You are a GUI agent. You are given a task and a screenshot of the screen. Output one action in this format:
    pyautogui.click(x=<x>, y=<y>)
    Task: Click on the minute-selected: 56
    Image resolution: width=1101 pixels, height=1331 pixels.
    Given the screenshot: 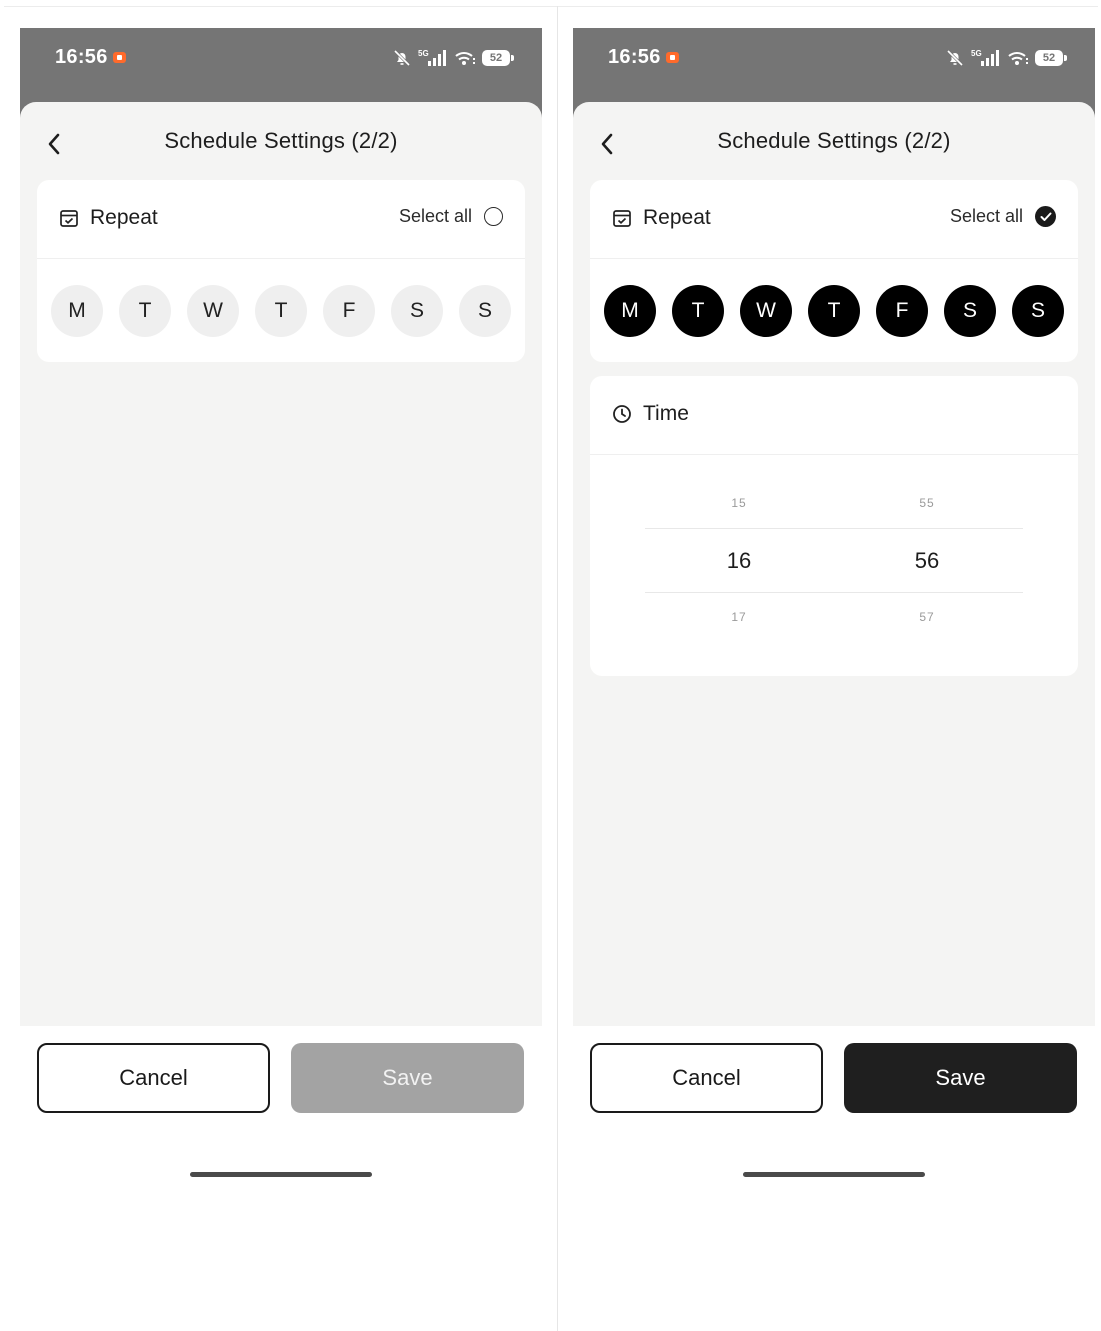 What is the action you would take?
    pyautogui.click(x=927, y=561)
    